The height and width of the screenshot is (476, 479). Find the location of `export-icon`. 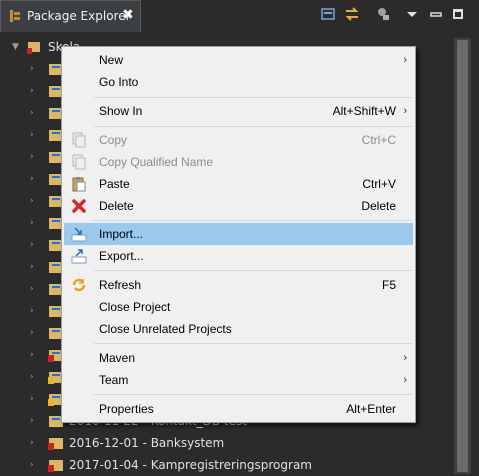

export-icon is located at coordinates (79, 256).